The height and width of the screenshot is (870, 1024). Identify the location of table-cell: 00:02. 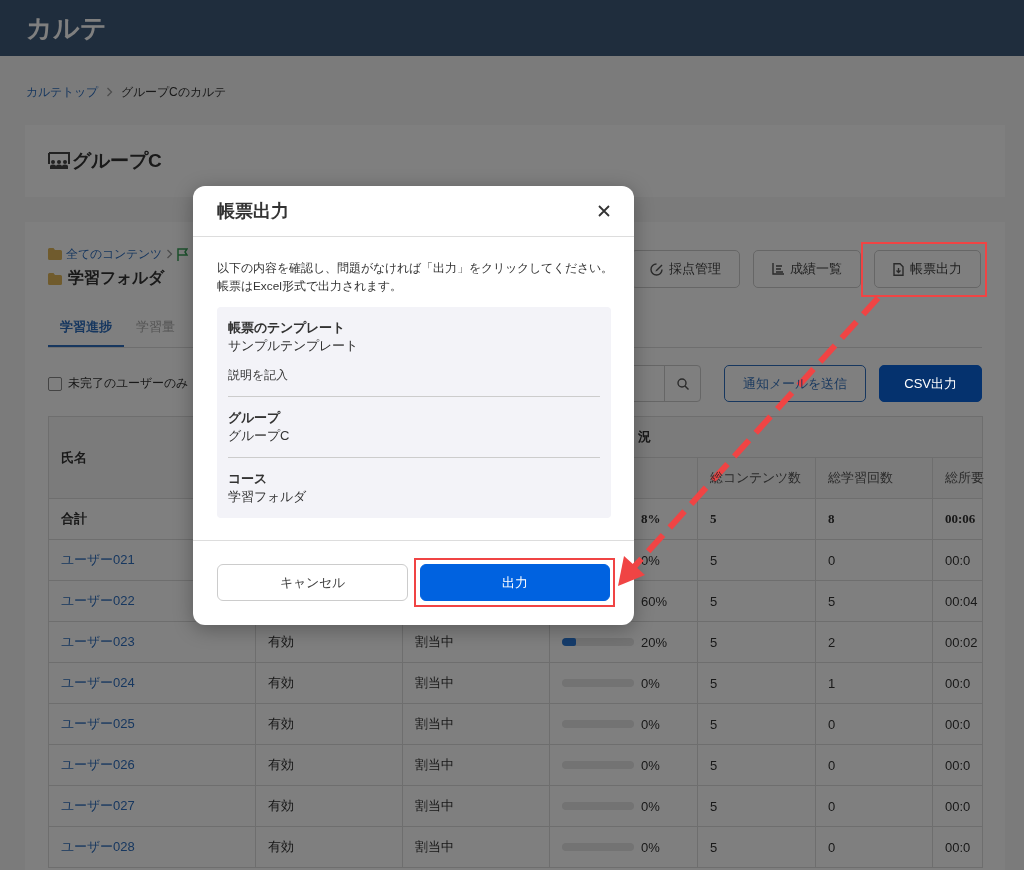
(957, 642).